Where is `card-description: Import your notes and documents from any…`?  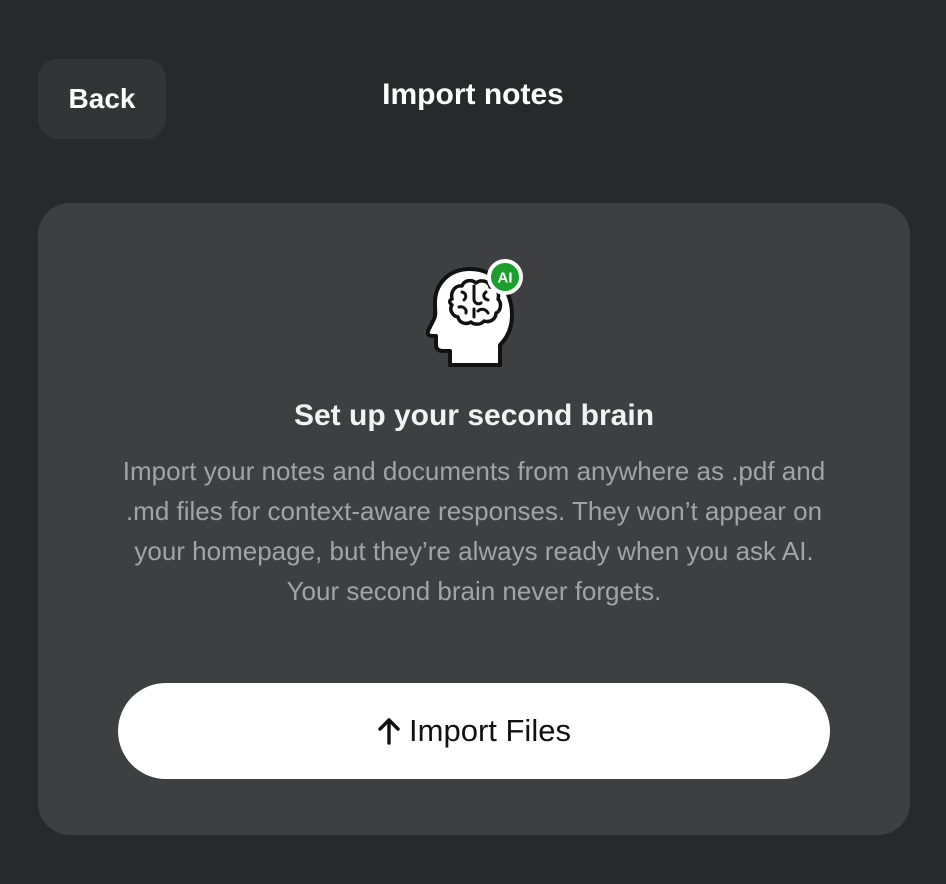
card-description: Import your notes and documents from any… is located at coordinates (474, 531).